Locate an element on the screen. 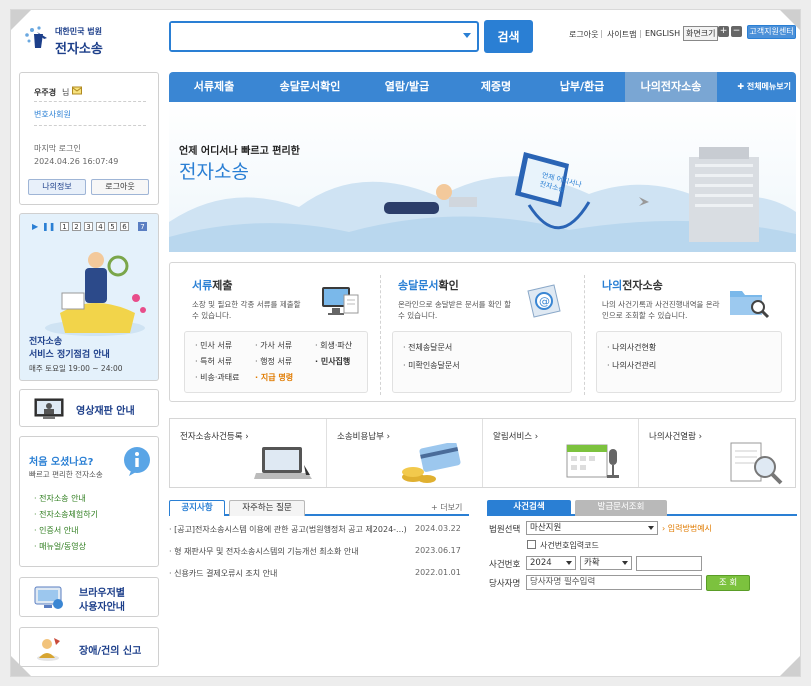 This screenshot has width=811, height=686. error-report-link: 장애/건의 신고 is located at coordinates (89, 647).